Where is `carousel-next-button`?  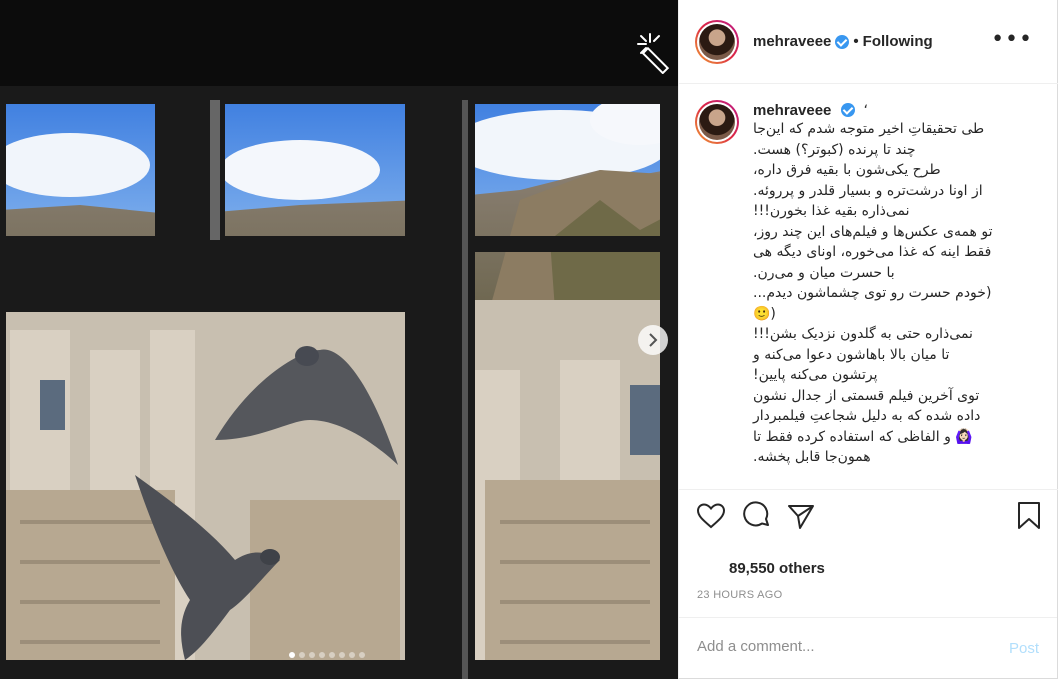 carousel-next-button is located at coordinates (653, 340).